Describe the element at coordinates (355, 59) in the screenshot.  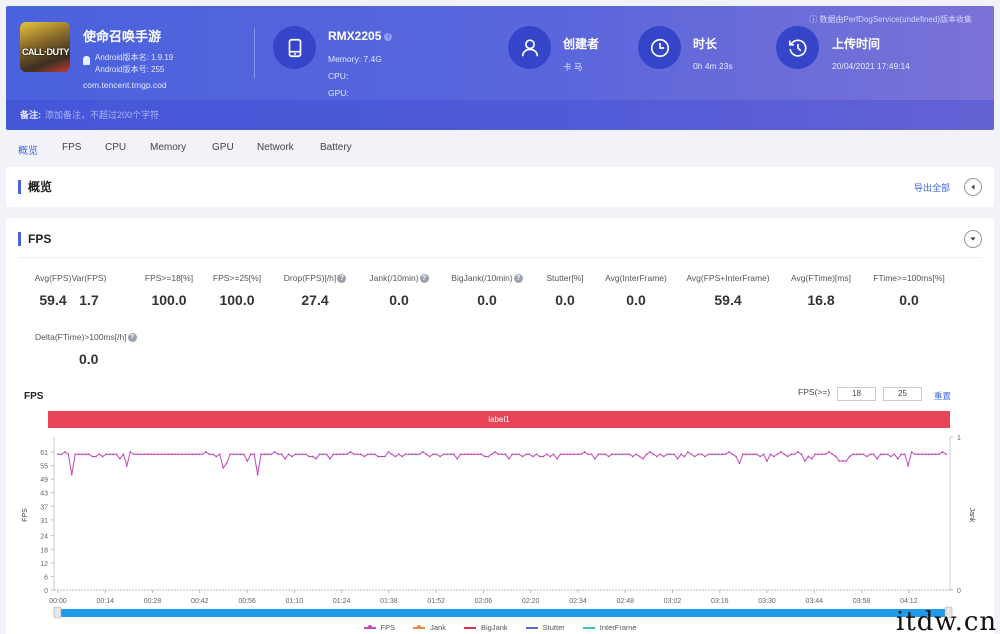
I see `device-memory: Memory: 7.4G` at that location.